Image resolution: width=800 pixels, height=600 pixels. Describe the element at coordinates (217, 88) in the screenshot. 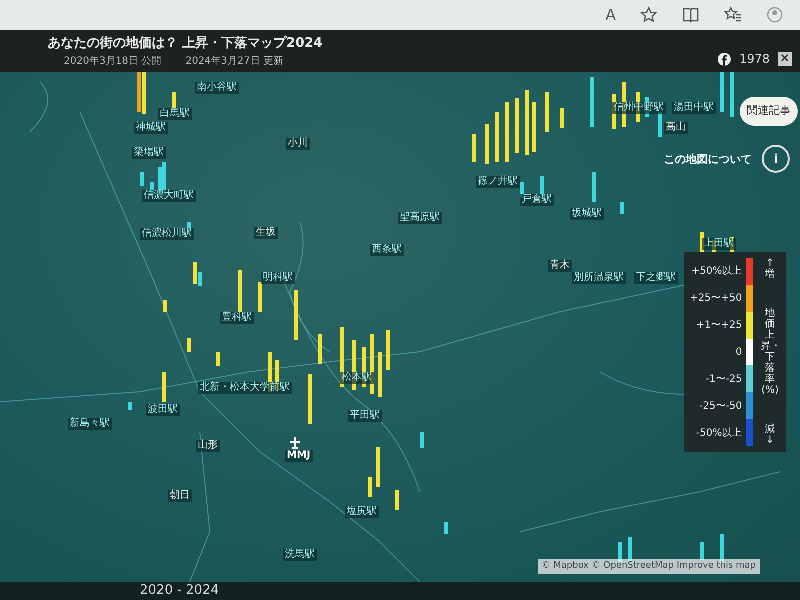

I see `station-label: 南小谷駅` at that location.